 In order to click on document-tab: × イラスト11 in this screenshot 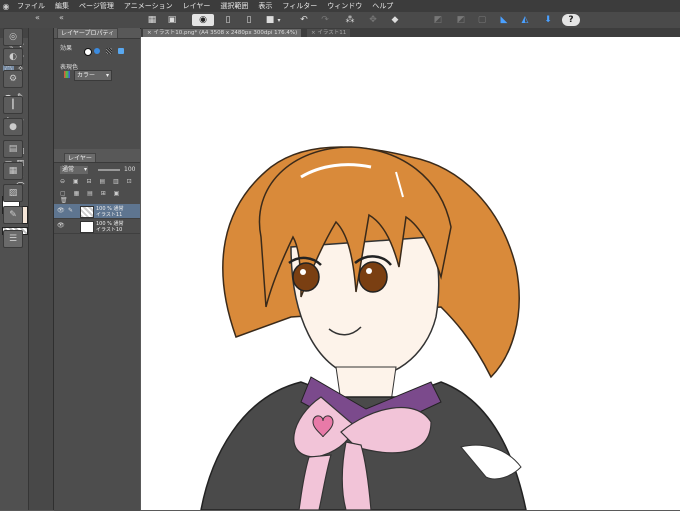, I will do `click(329, 33)`.